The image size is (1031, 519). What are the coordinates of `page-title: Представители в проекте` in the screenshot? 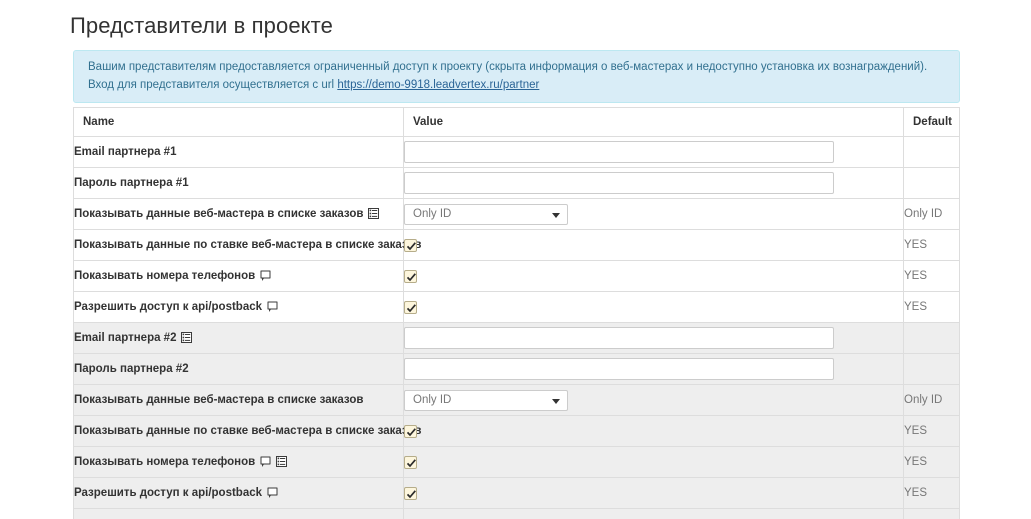 It's located at (201, 25).